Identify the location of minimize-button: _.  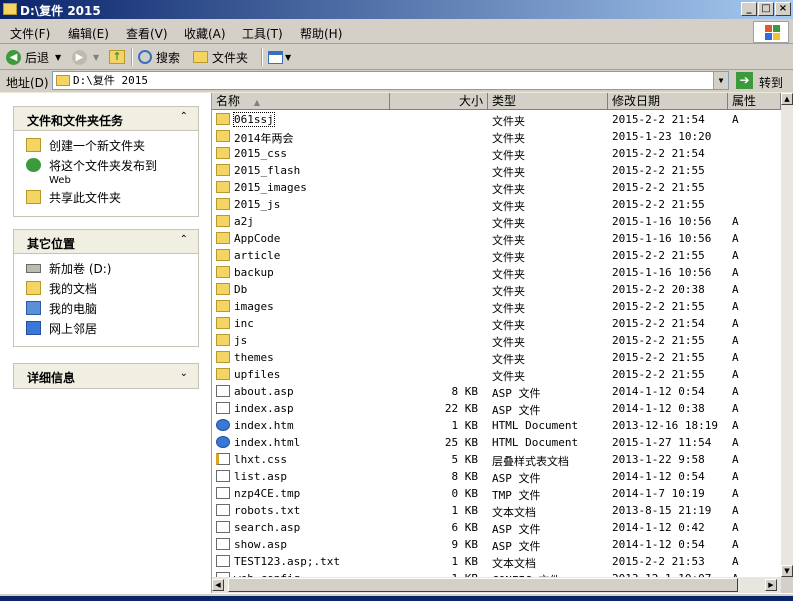
(749, 9).